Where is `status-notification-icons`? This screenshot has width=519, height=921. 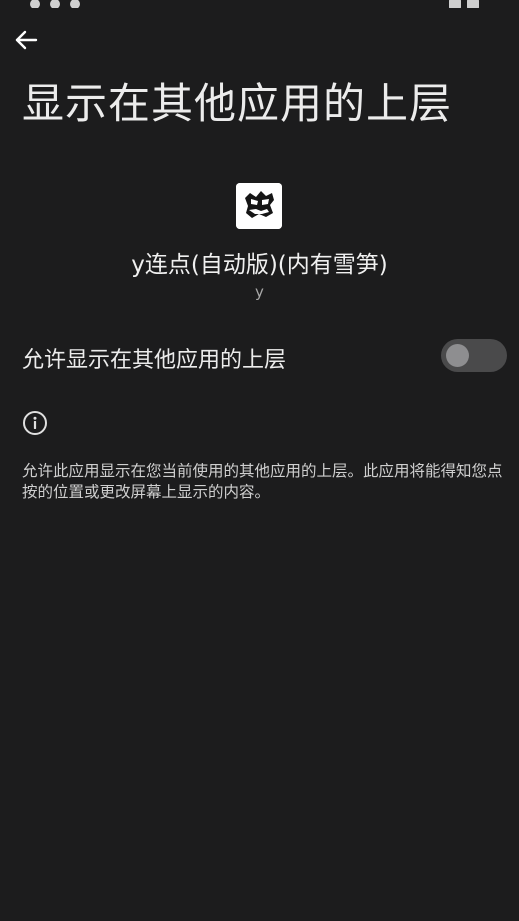
status-notification-icons is located at coordinates (65, 4).